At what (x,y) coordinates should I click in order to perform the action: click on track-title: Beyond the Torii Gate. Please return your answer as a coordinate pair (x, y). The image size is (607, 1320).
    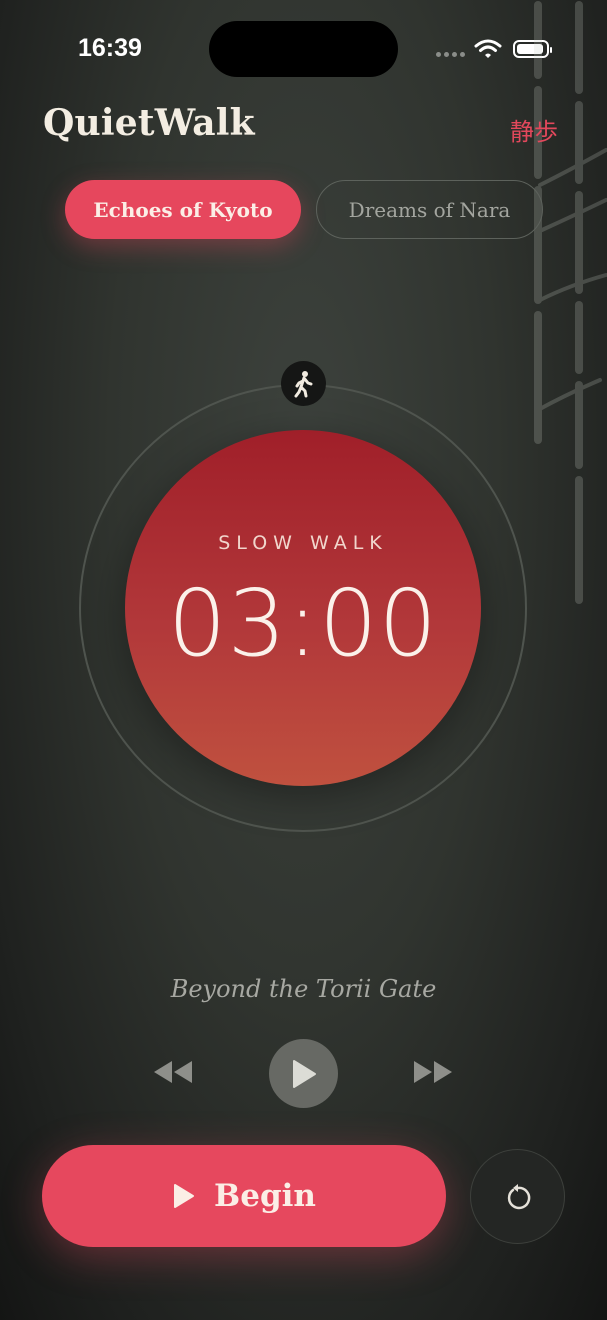
    Looking at the image, I should click on (303, 989).